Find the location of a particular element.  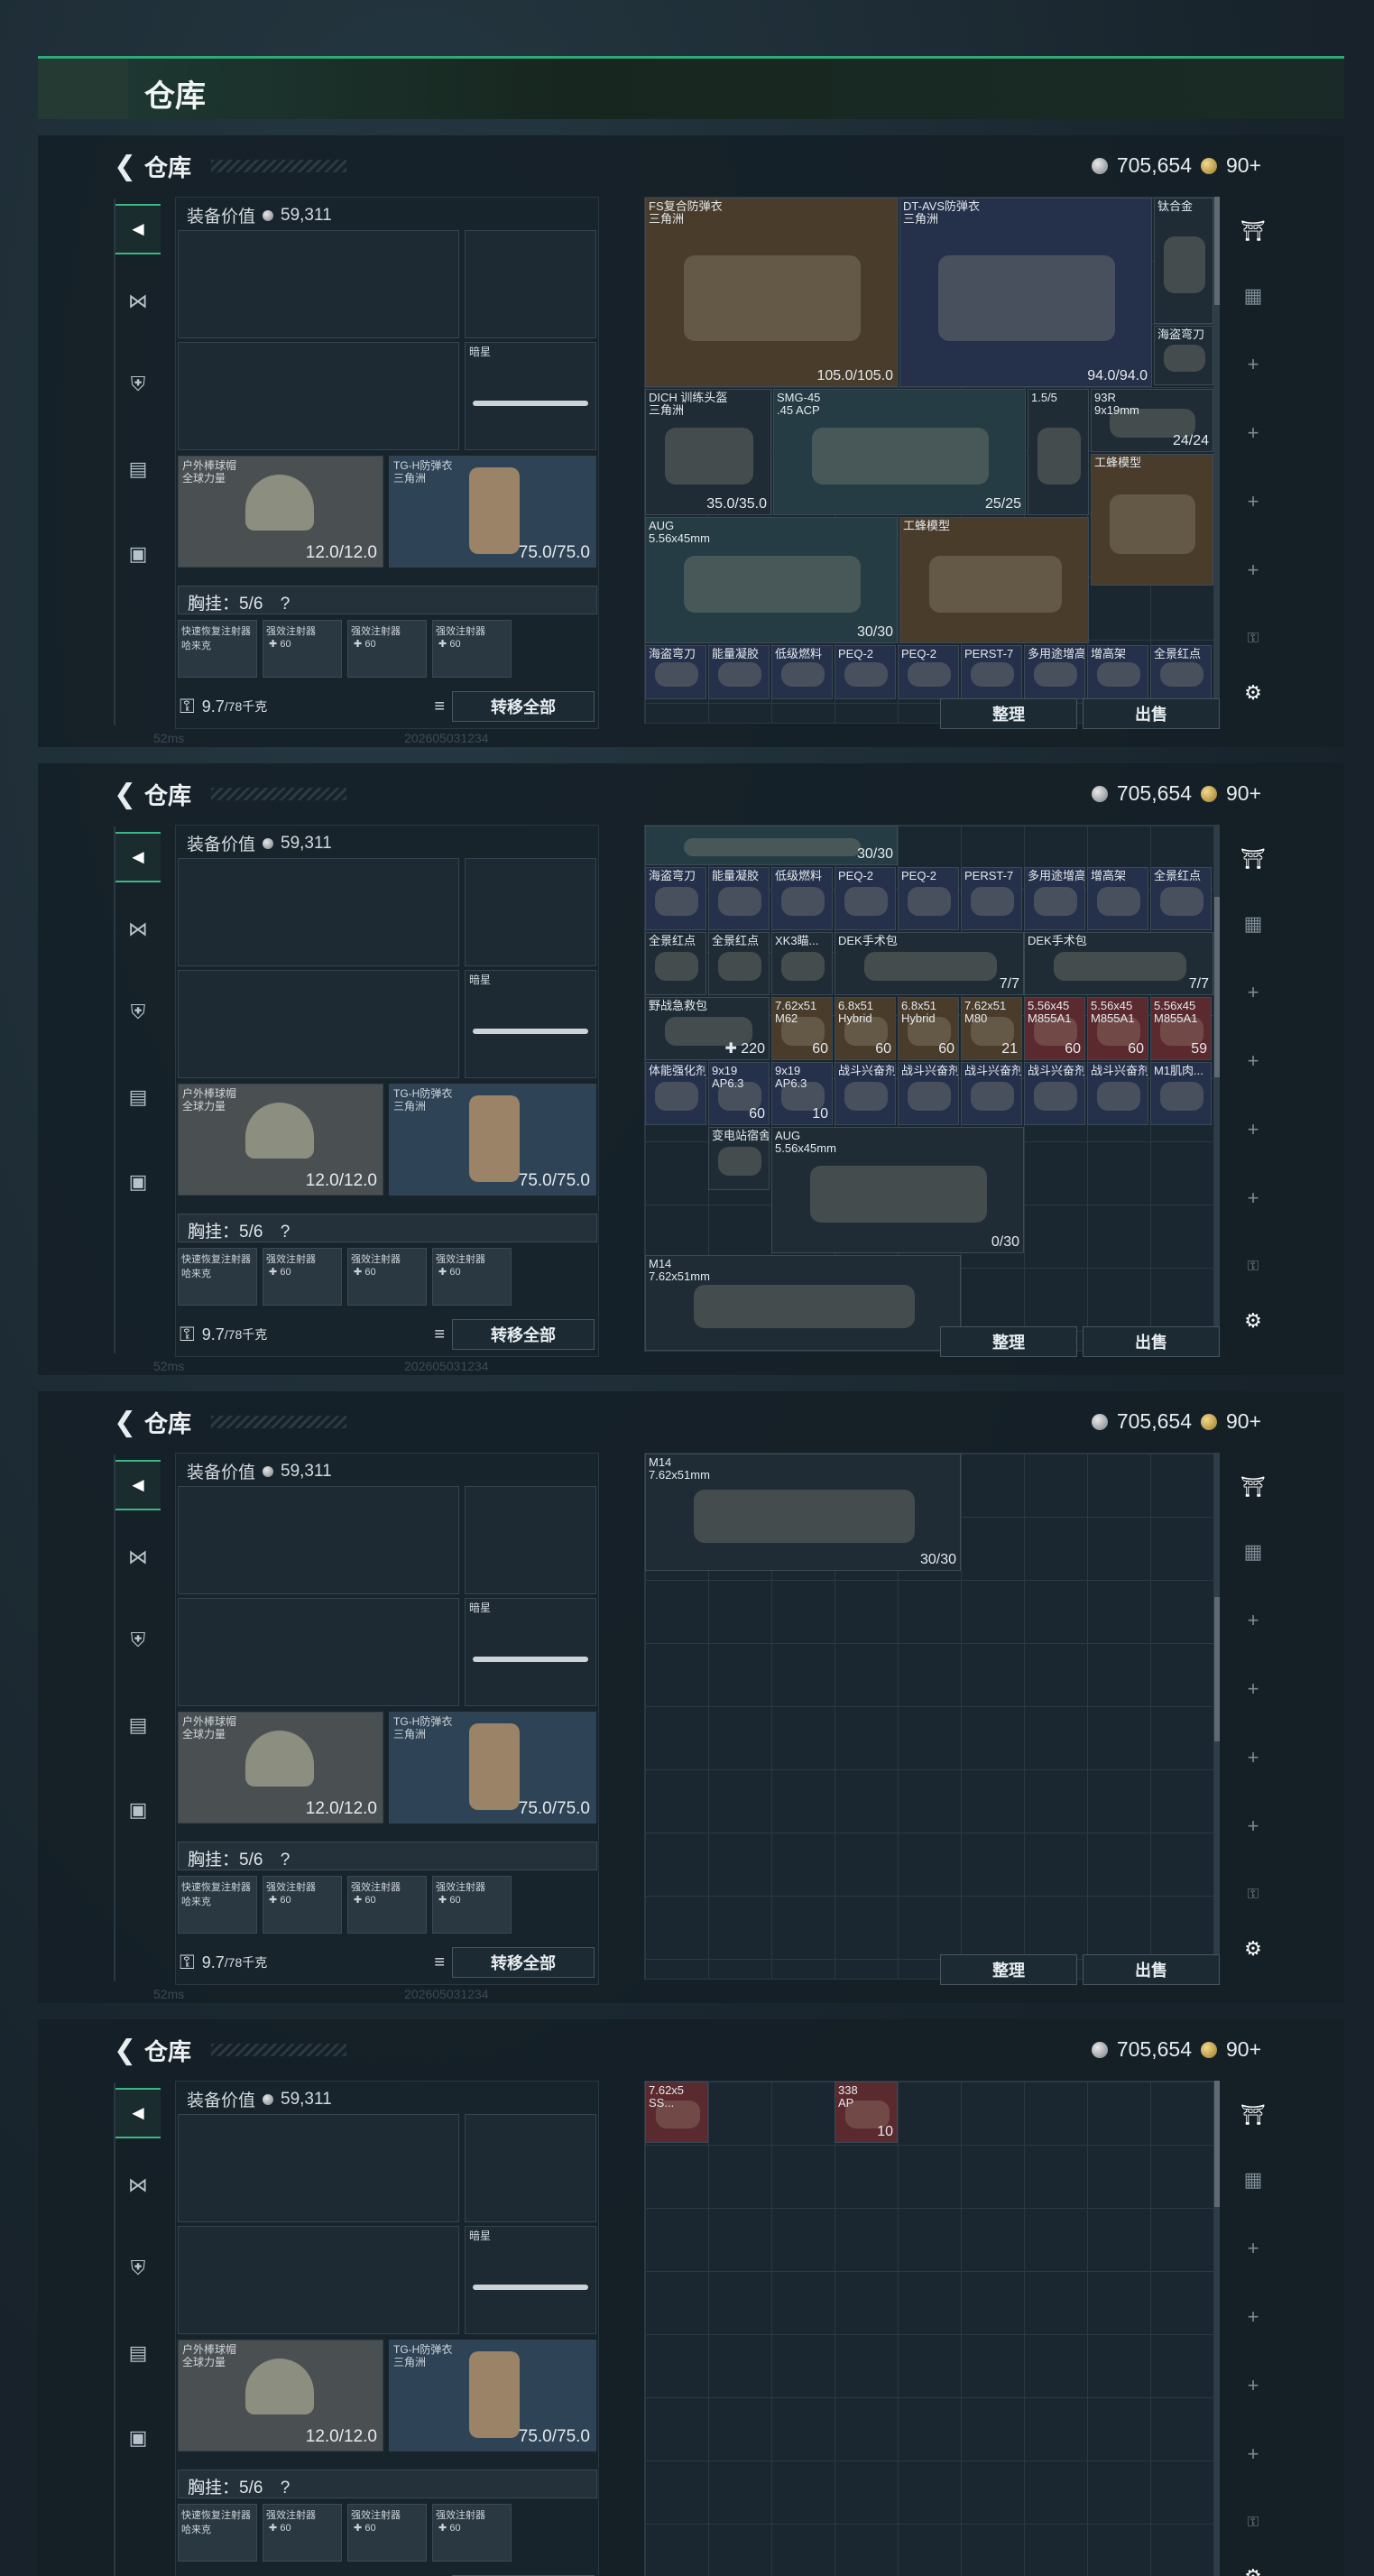

stash-item: 野战急救包 ✚ 220 is located at coordinates (707, 1028).